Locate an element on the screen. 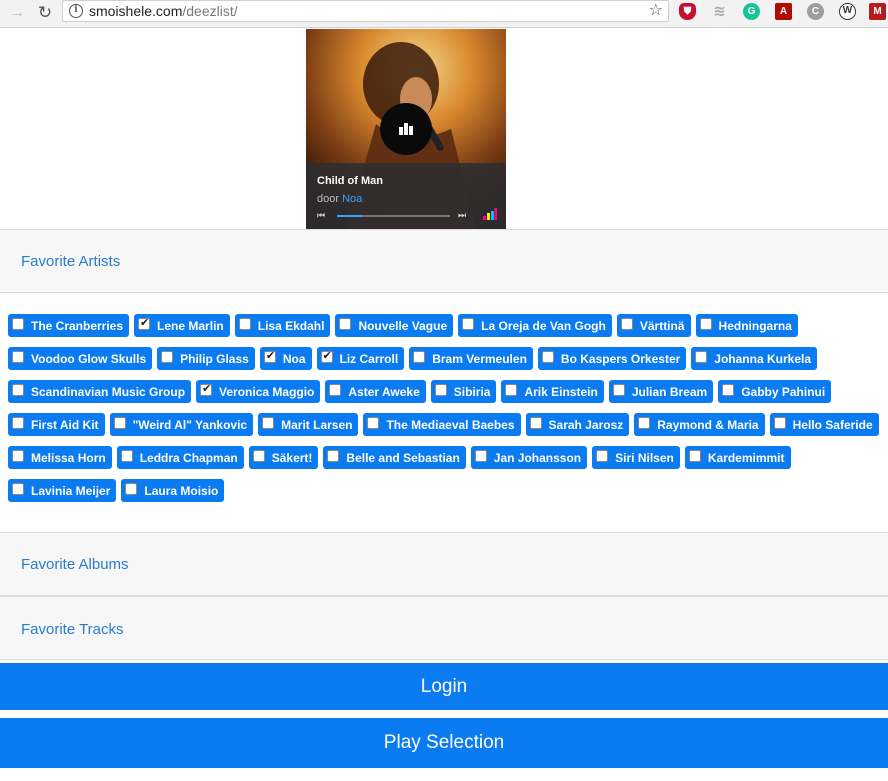 This screenshot has height=781, width=888. info-icon: i is located at coordinates (76, 11).